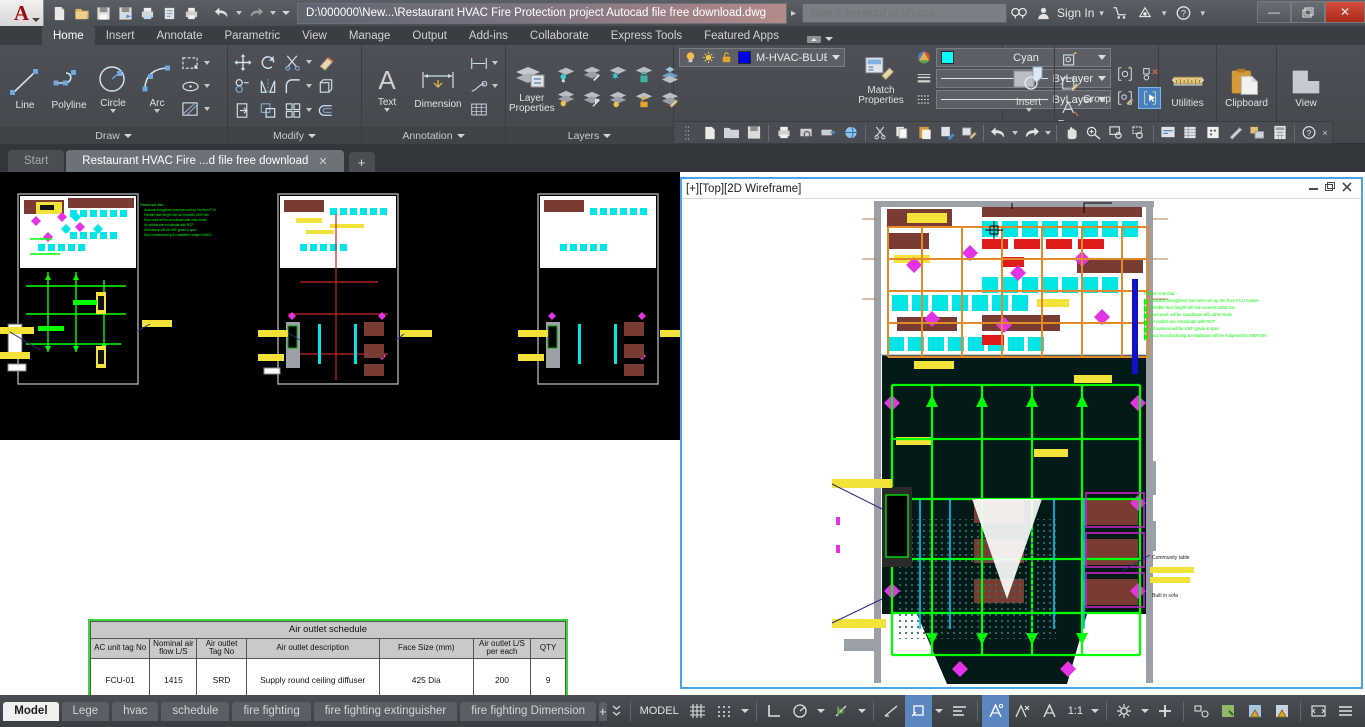 The image size is (1365, 727). Describe the element at coordinates (947, 133) in the screenshot. I see `paste-special-icon` at that location.